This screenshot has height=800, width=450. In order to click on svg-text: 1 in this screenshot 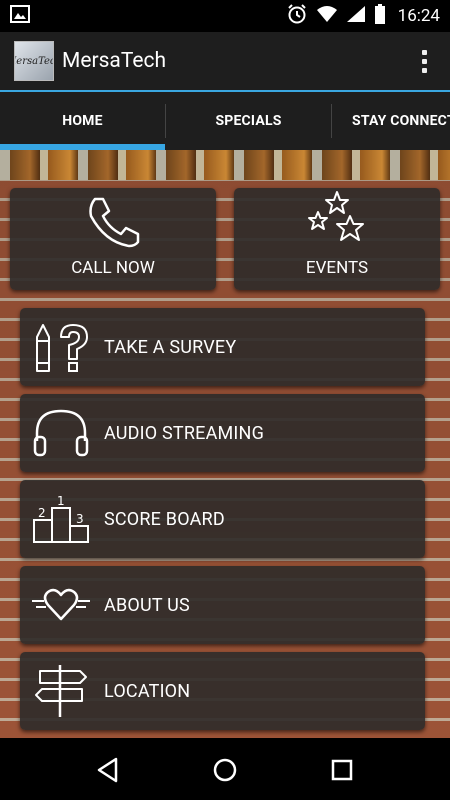, I will do `click(61, 501)`.